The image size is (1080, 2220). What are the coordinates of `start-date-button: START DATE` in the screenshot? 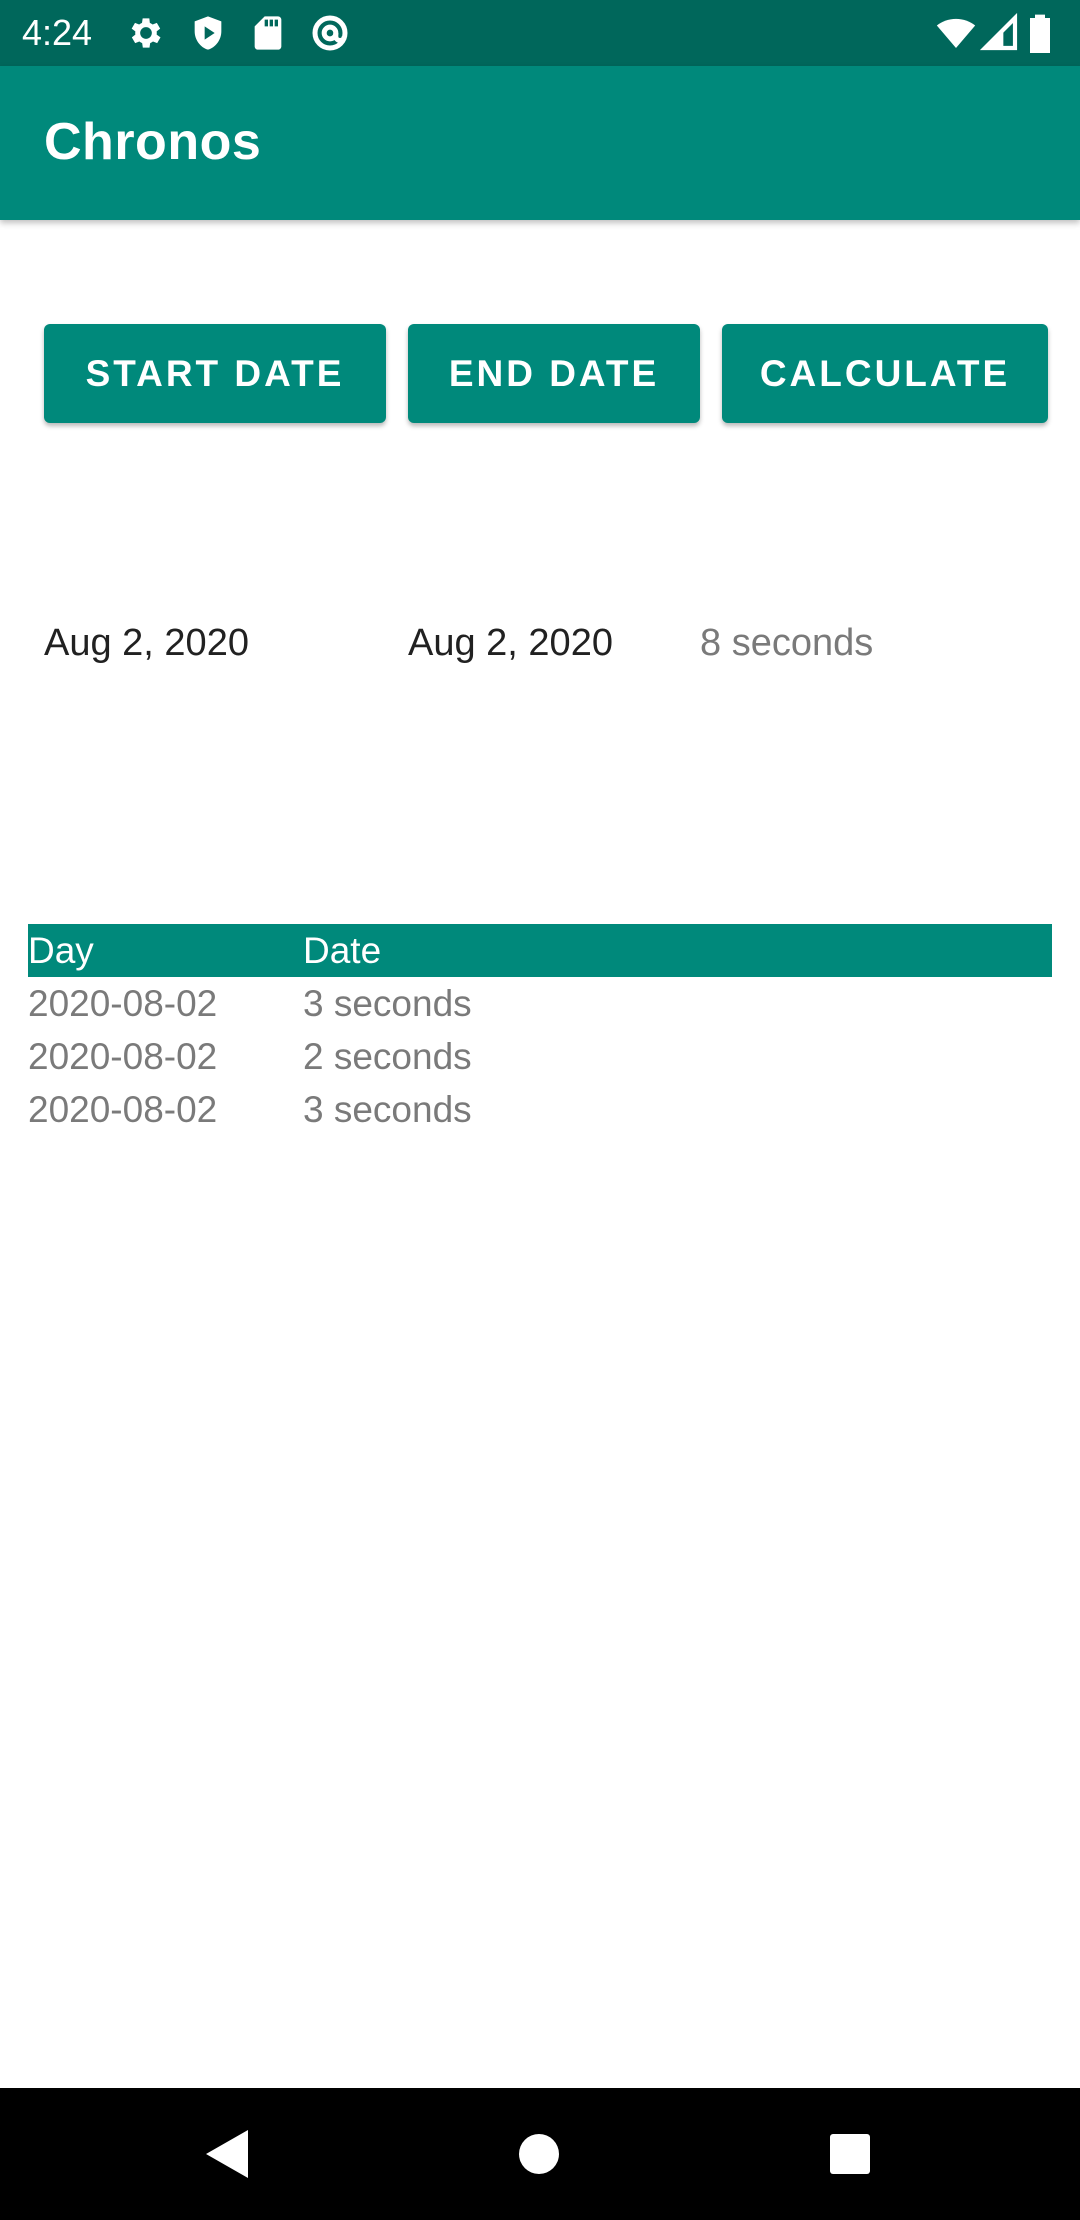 It's located at (215, 373).